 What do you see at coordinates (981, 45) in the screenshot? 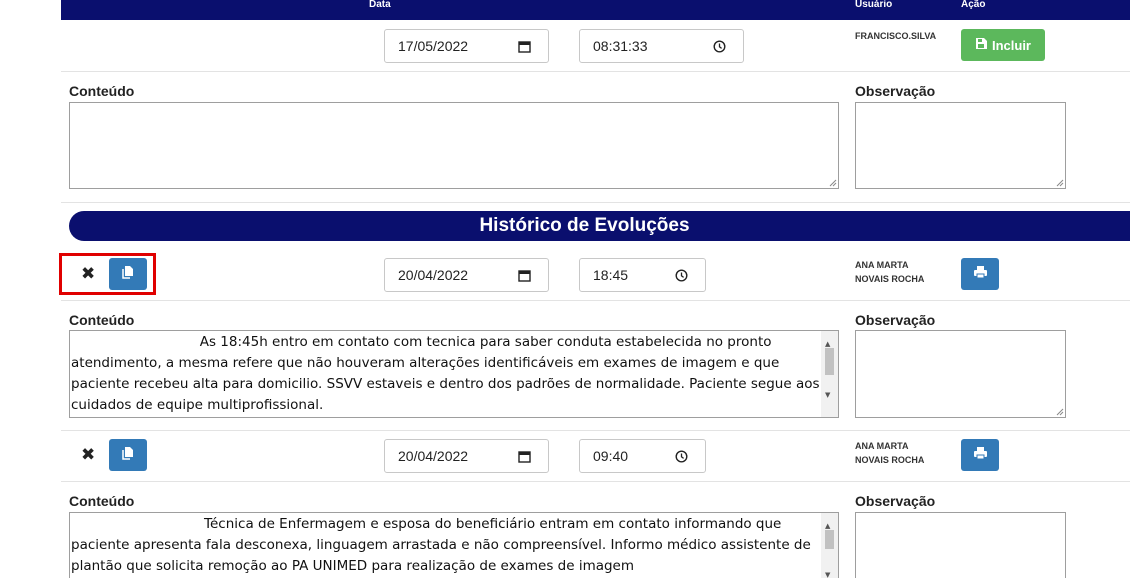
I see `add-icon` at bounding box center [981, 45].